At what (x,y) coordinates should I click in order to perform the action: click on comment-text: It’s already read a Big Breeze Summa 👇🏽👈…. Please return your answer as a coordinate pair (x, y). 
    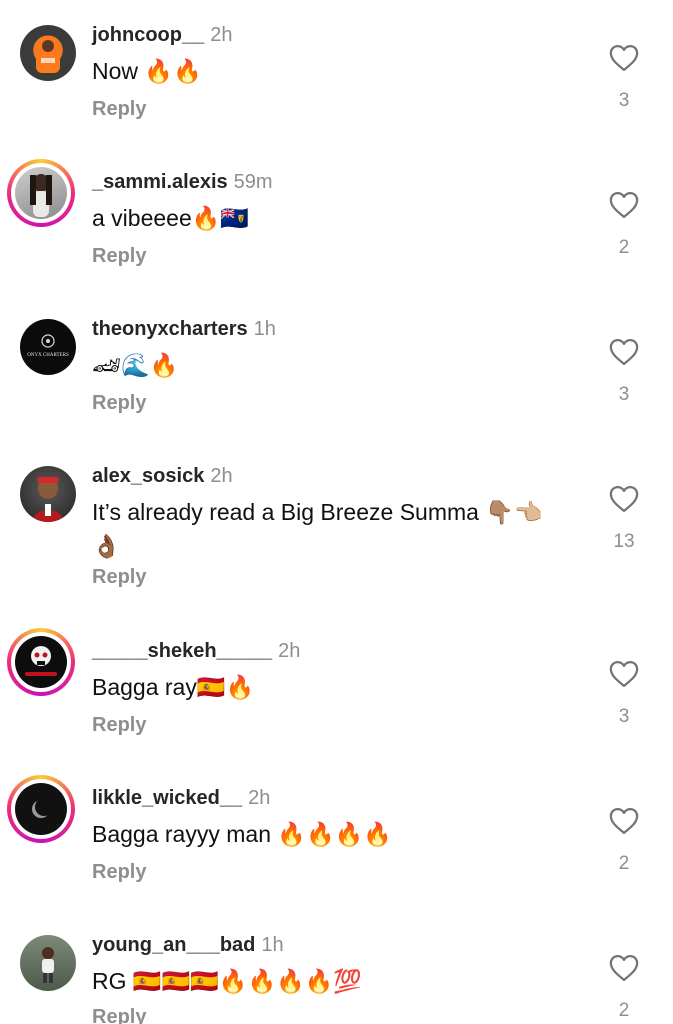
    Looking at the image, I should click on (317, 529).